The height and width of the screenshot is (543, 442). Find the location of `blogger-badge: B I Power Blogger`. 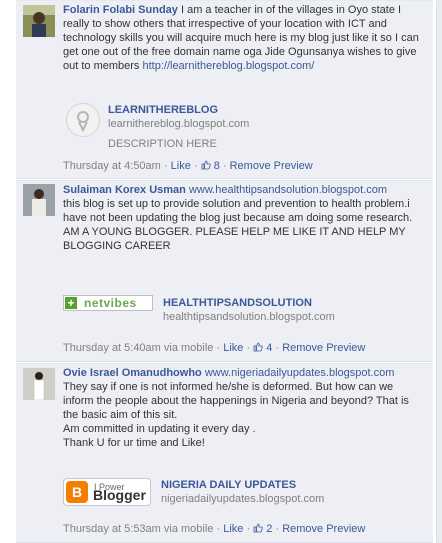

blogger-badge: B I Power Blogger is located at coordinates (107, 492).